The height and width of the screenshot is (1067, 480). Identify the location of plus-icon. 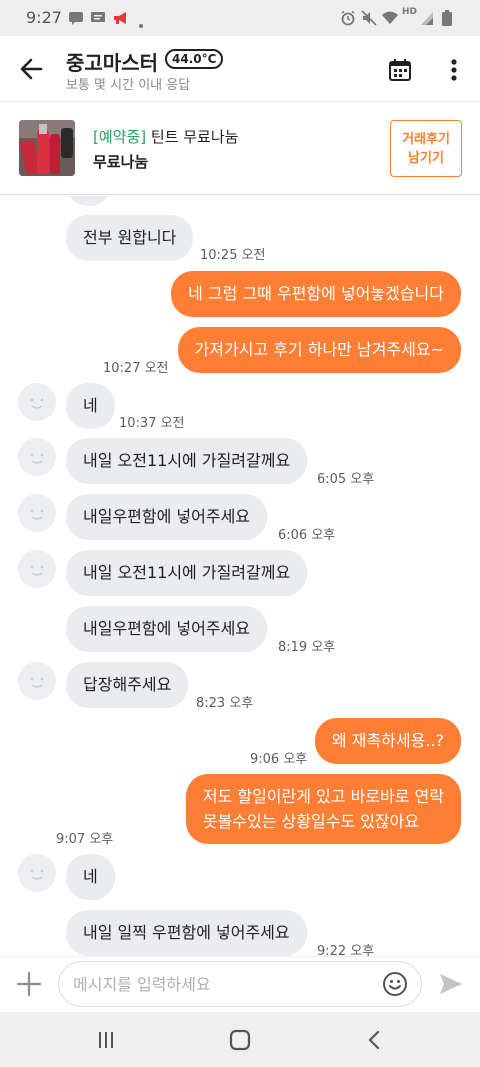
(29, 984).